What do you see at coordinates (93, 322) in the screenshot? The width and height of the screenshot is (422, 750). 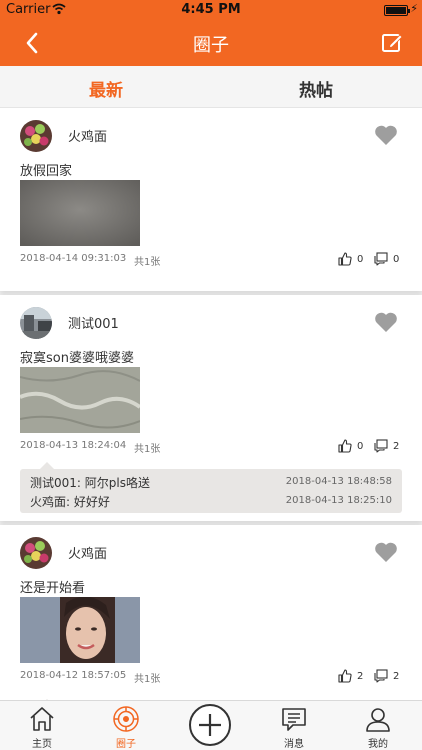 I see `post-username: 测试001` at bounding box center [93, 322].